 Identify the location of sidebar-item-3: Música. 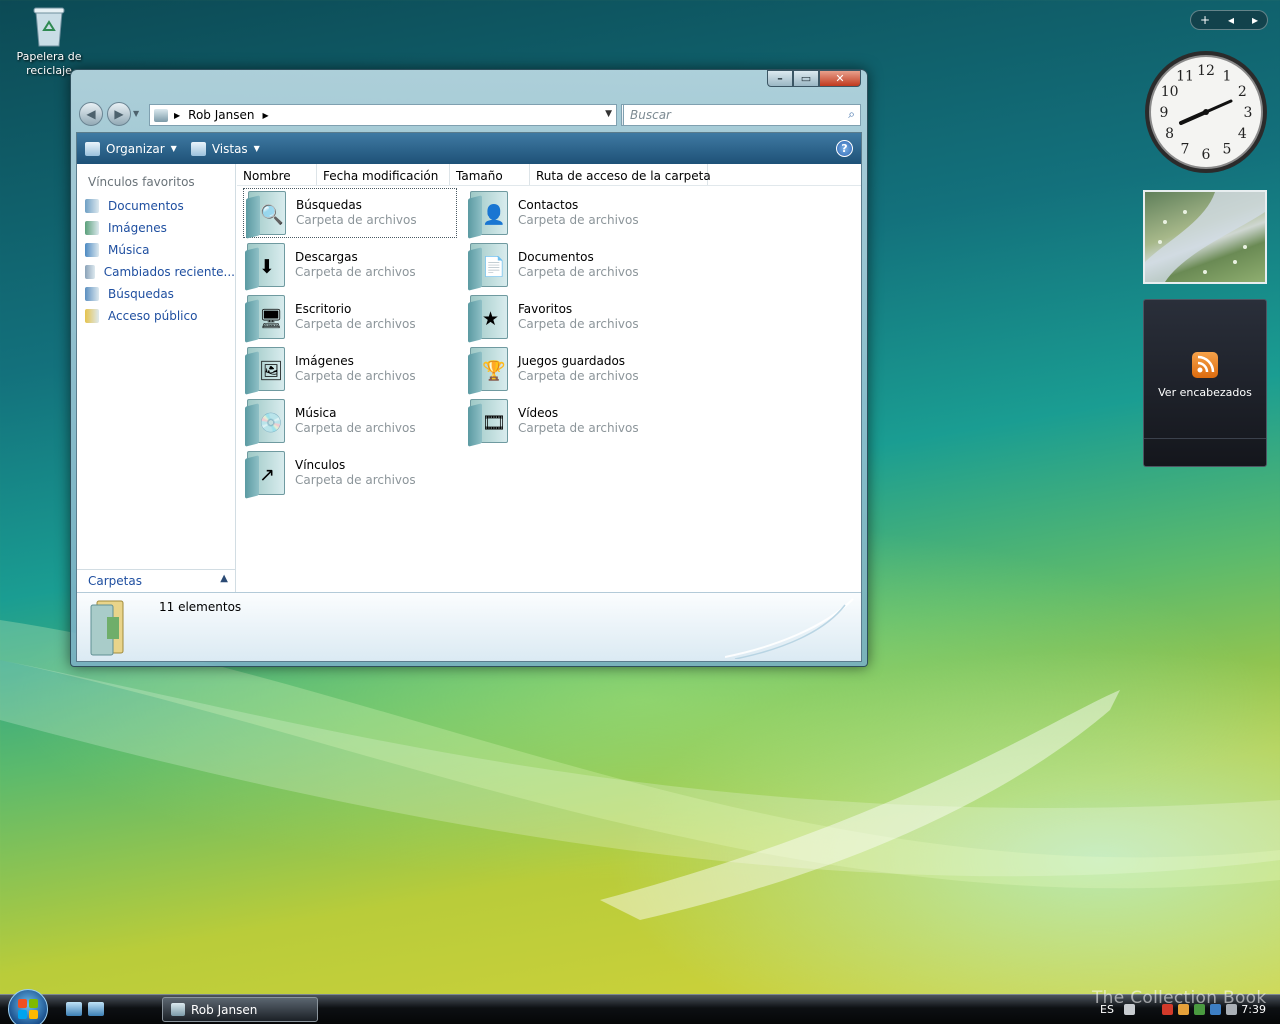
(156, 250).